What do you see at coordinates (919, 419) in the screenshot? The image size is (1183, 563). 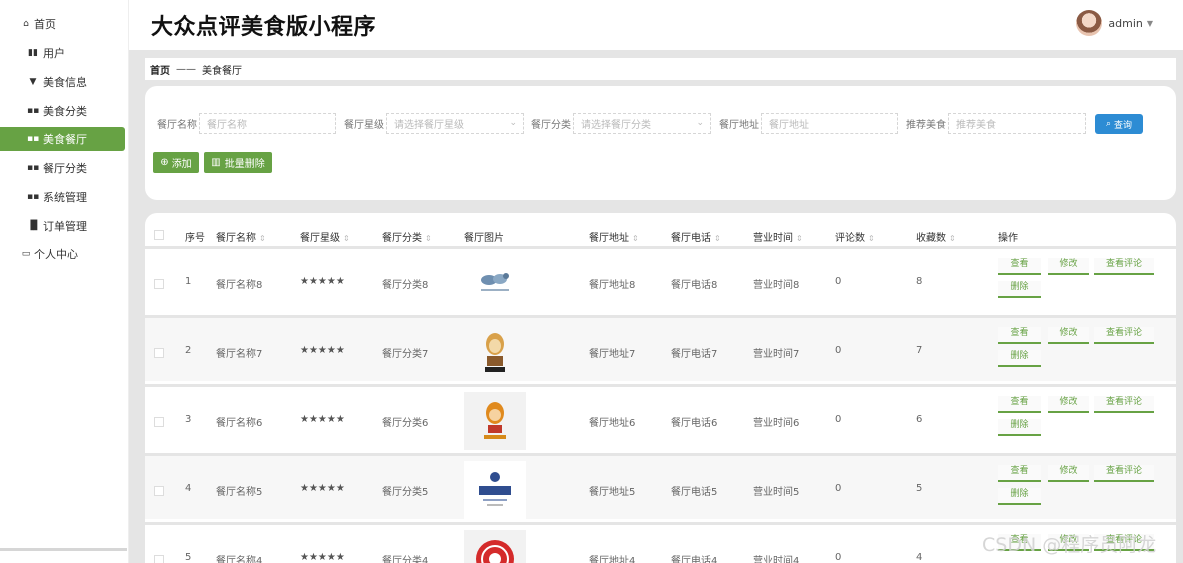 I see `row-favorites: 6` at bounding box center [919, 419].